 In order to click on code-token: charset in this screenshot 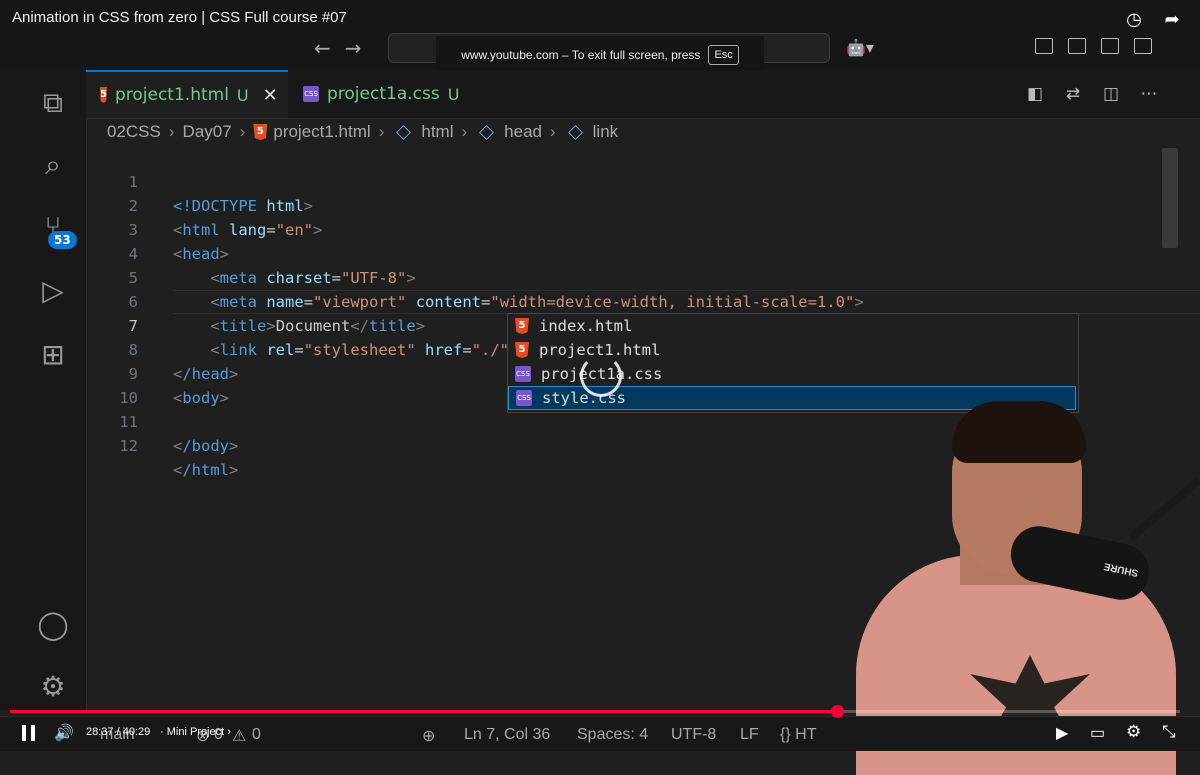, I will do `click(299, 278)`.